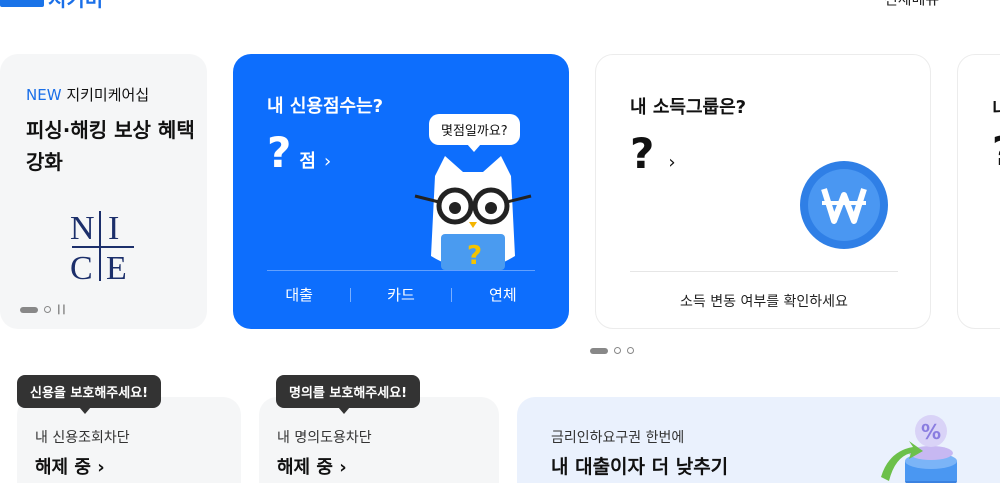 This screenshot has width=1000, height=483. What do you see at coordinates (279, 152) in the screenshot?
I see `credit-score-mark: ?` at bounding box center [279, 152].